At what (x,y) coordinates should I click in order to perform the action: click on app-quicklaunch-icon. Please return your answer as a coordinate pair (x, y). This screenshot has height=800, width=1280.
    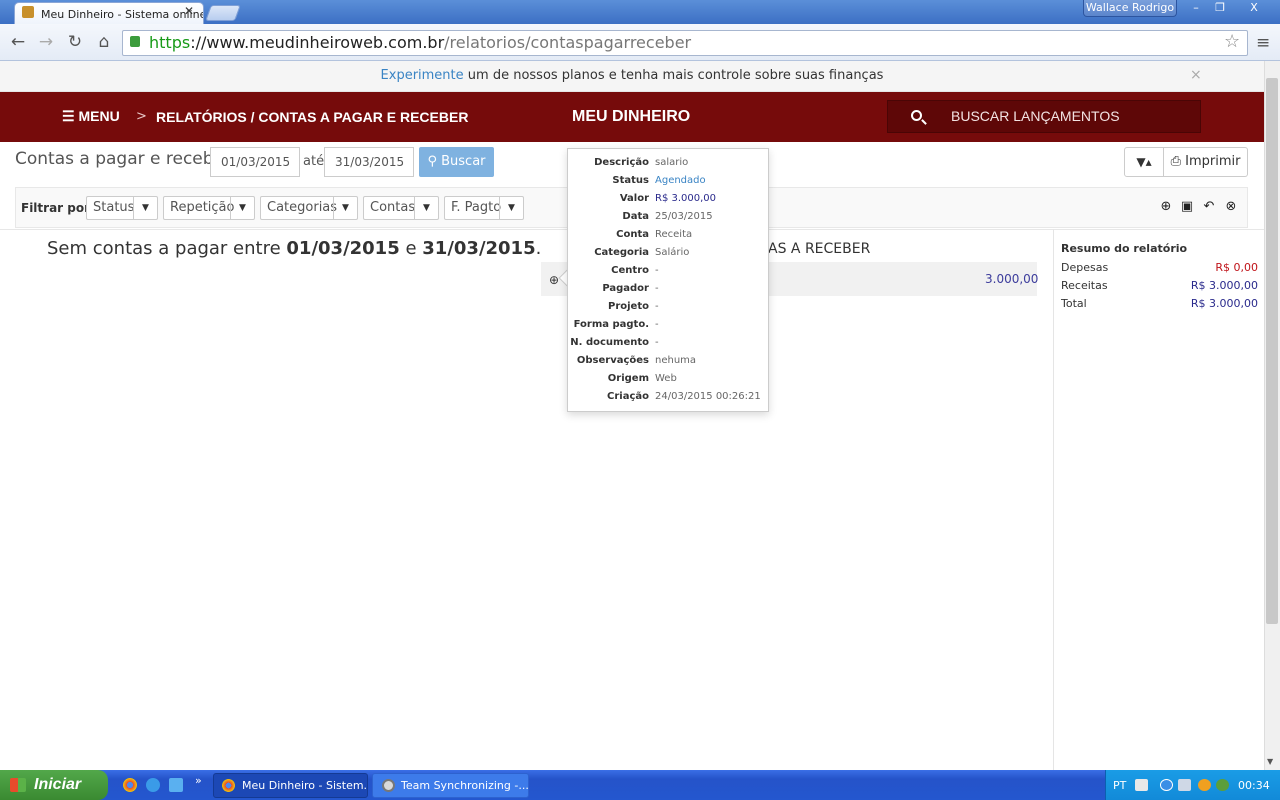
    Looking at the image, I should click on (176, 785).